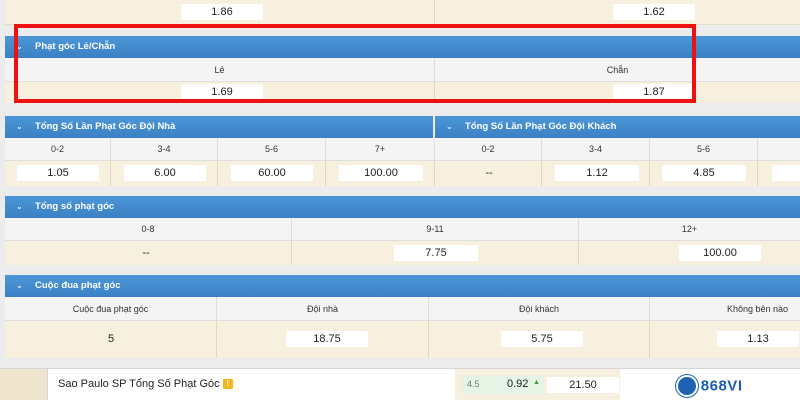  What do you see at coordinates (24, 384) in the screenshot?
I see `row-left-gutter` at bounding box center [24, 384].